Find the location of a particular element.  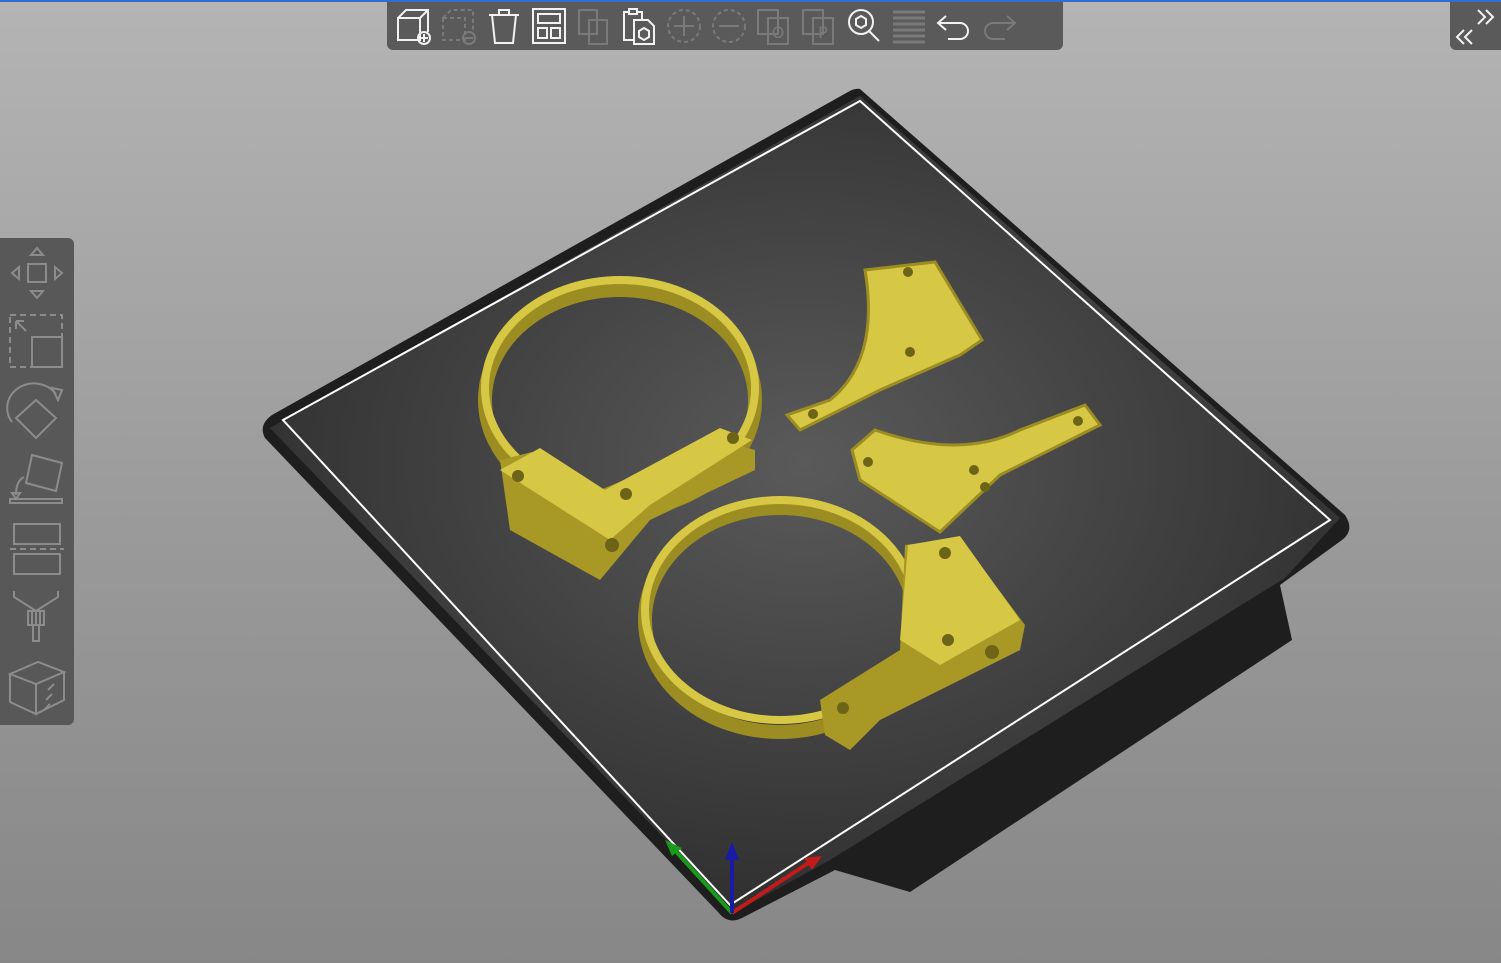

rotate-icon is located at coordinates (35, 410).